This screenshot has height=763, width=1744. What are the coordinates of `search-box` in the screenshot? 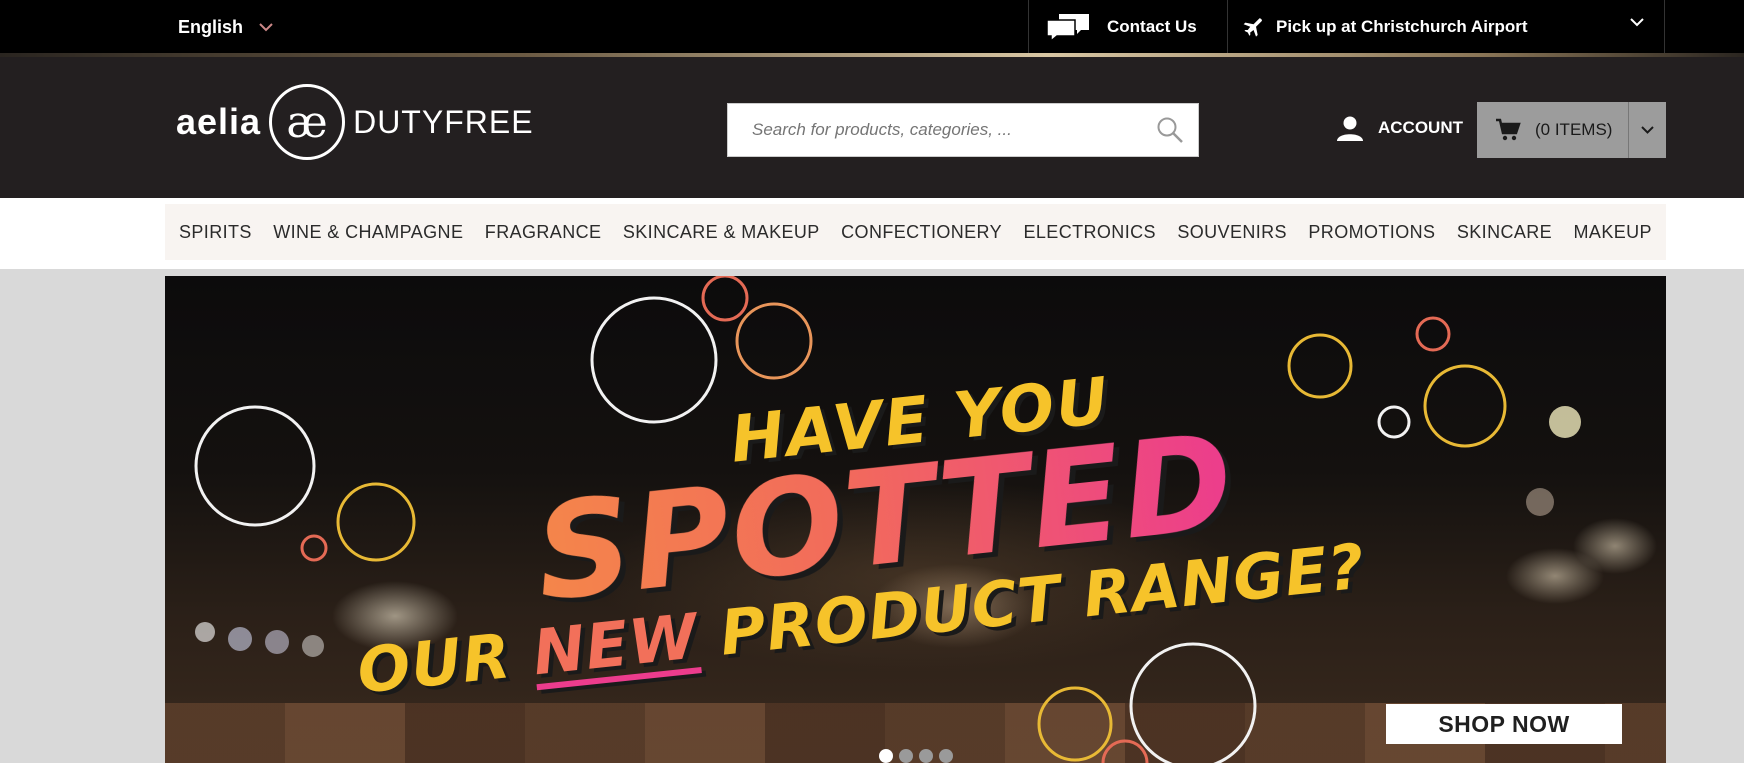 It's located at (963, 130).